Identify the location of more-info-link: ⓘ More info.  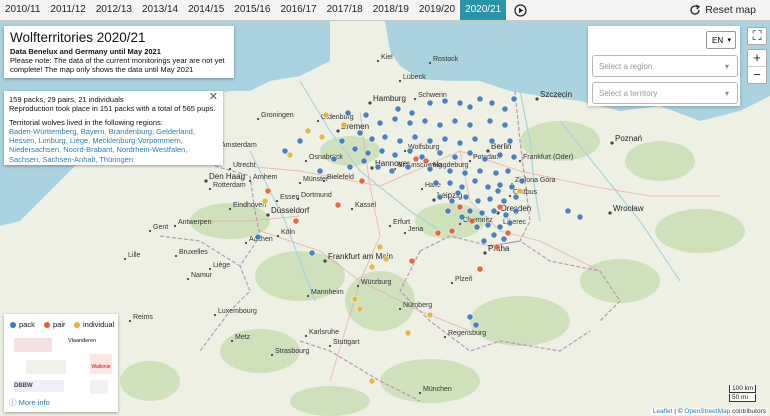
(29, 402).